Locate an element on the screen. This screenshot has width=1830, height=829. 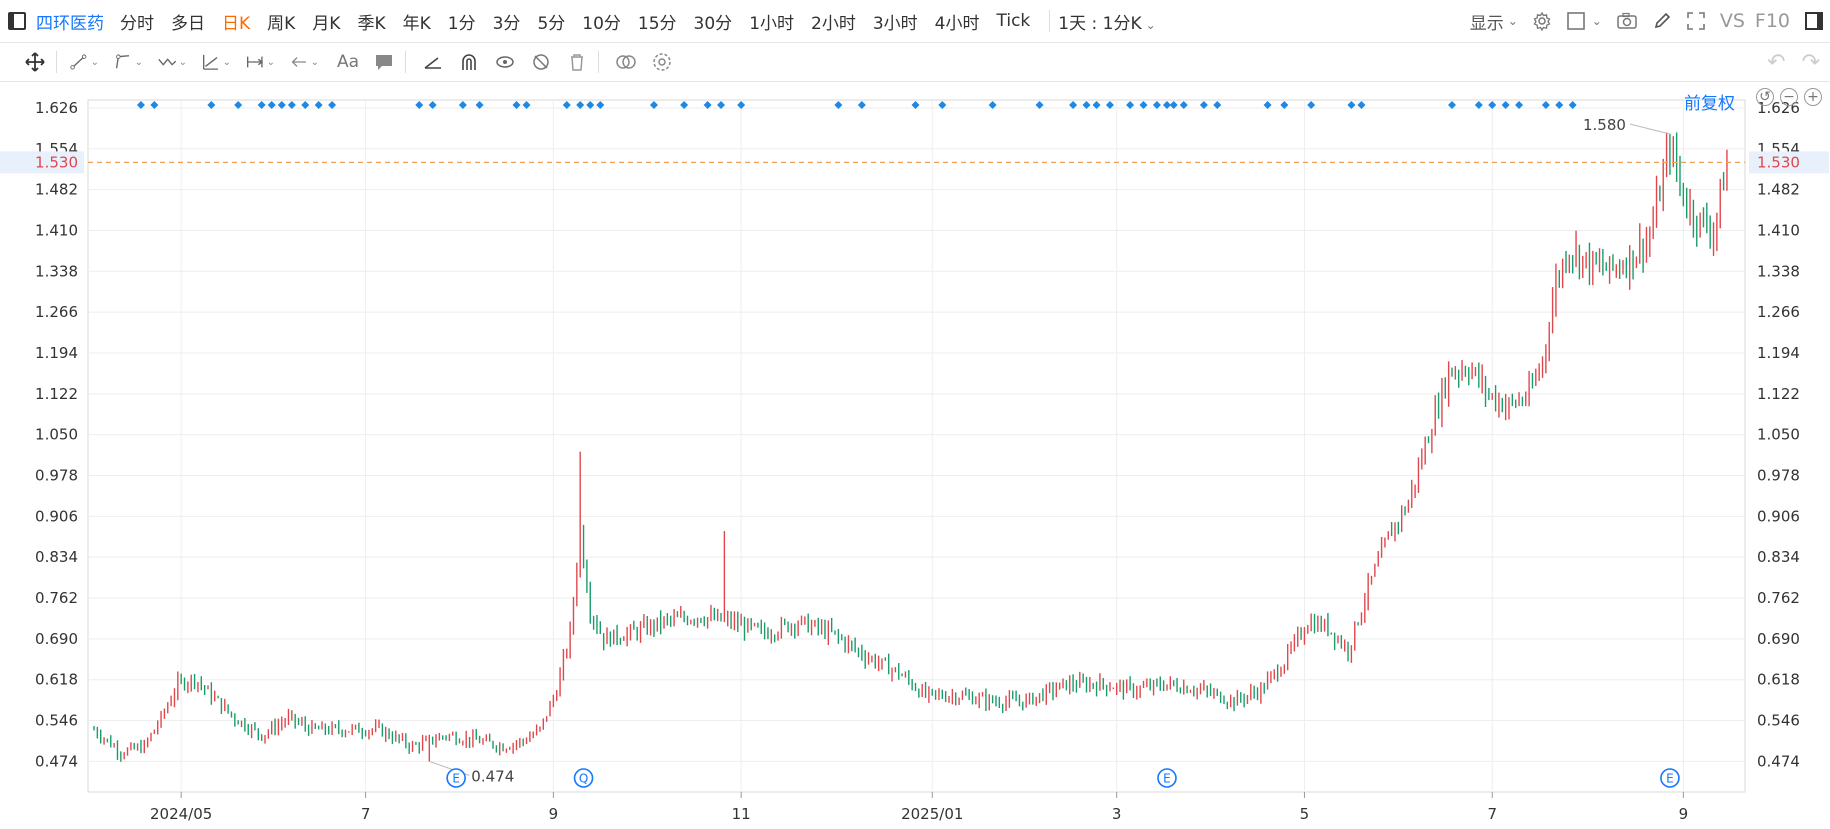
period-1: 多日 is located at coordinates (188, 21).